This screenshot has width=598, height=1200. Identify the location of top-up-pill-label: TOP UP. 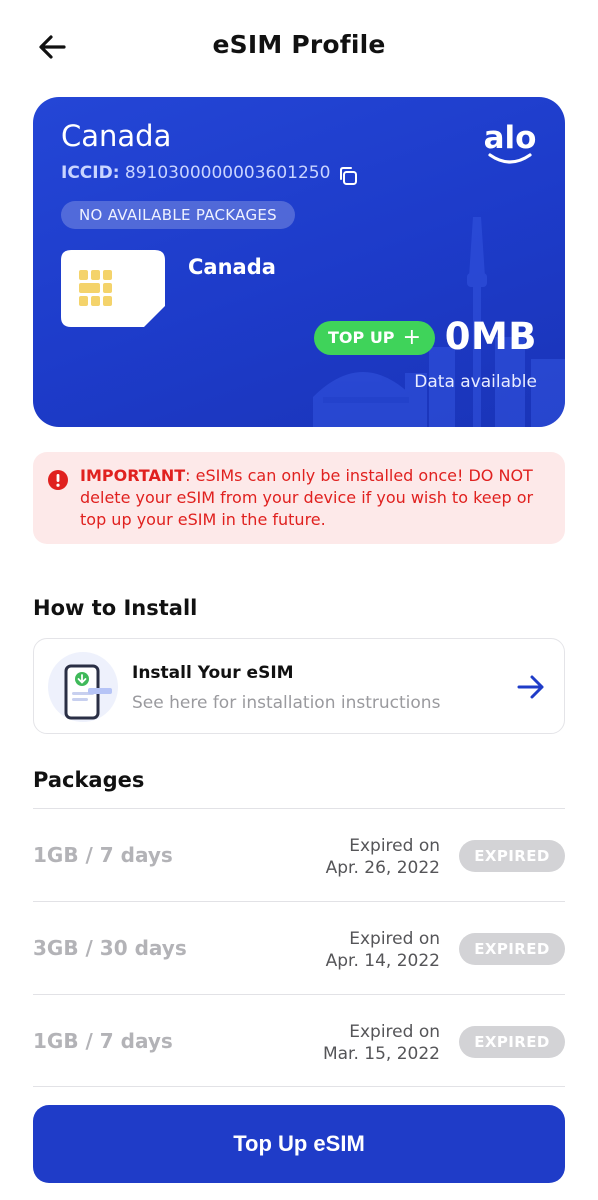
(361, 337).